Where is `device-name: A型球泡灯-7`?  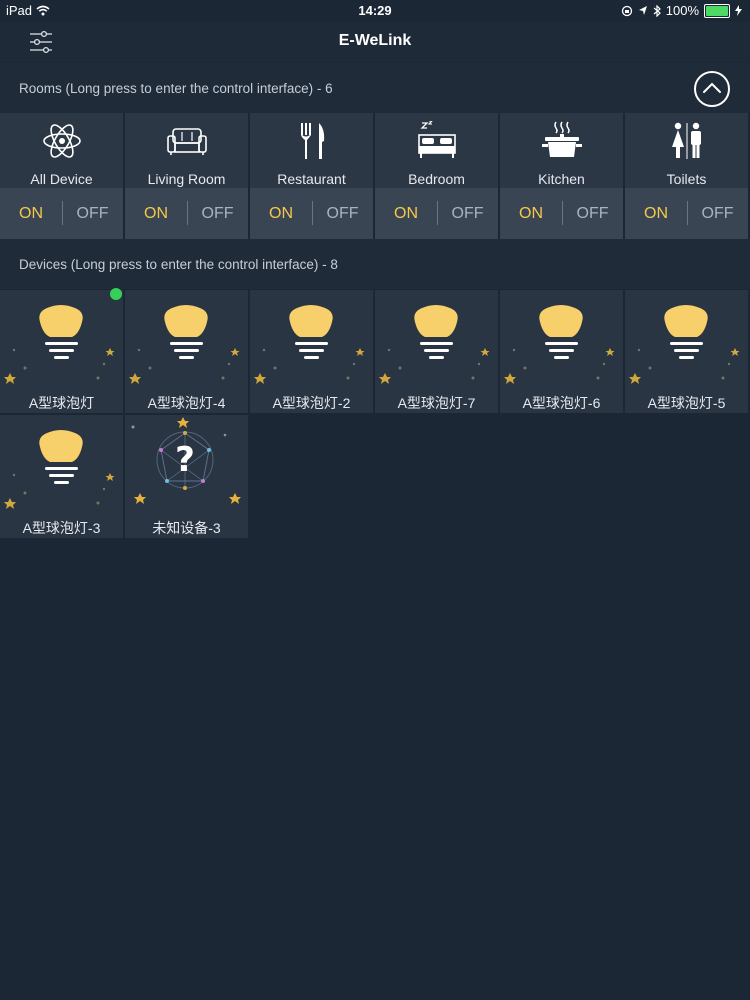
device-name: A型球泡灯-7 is located at coordinates (436, 403).